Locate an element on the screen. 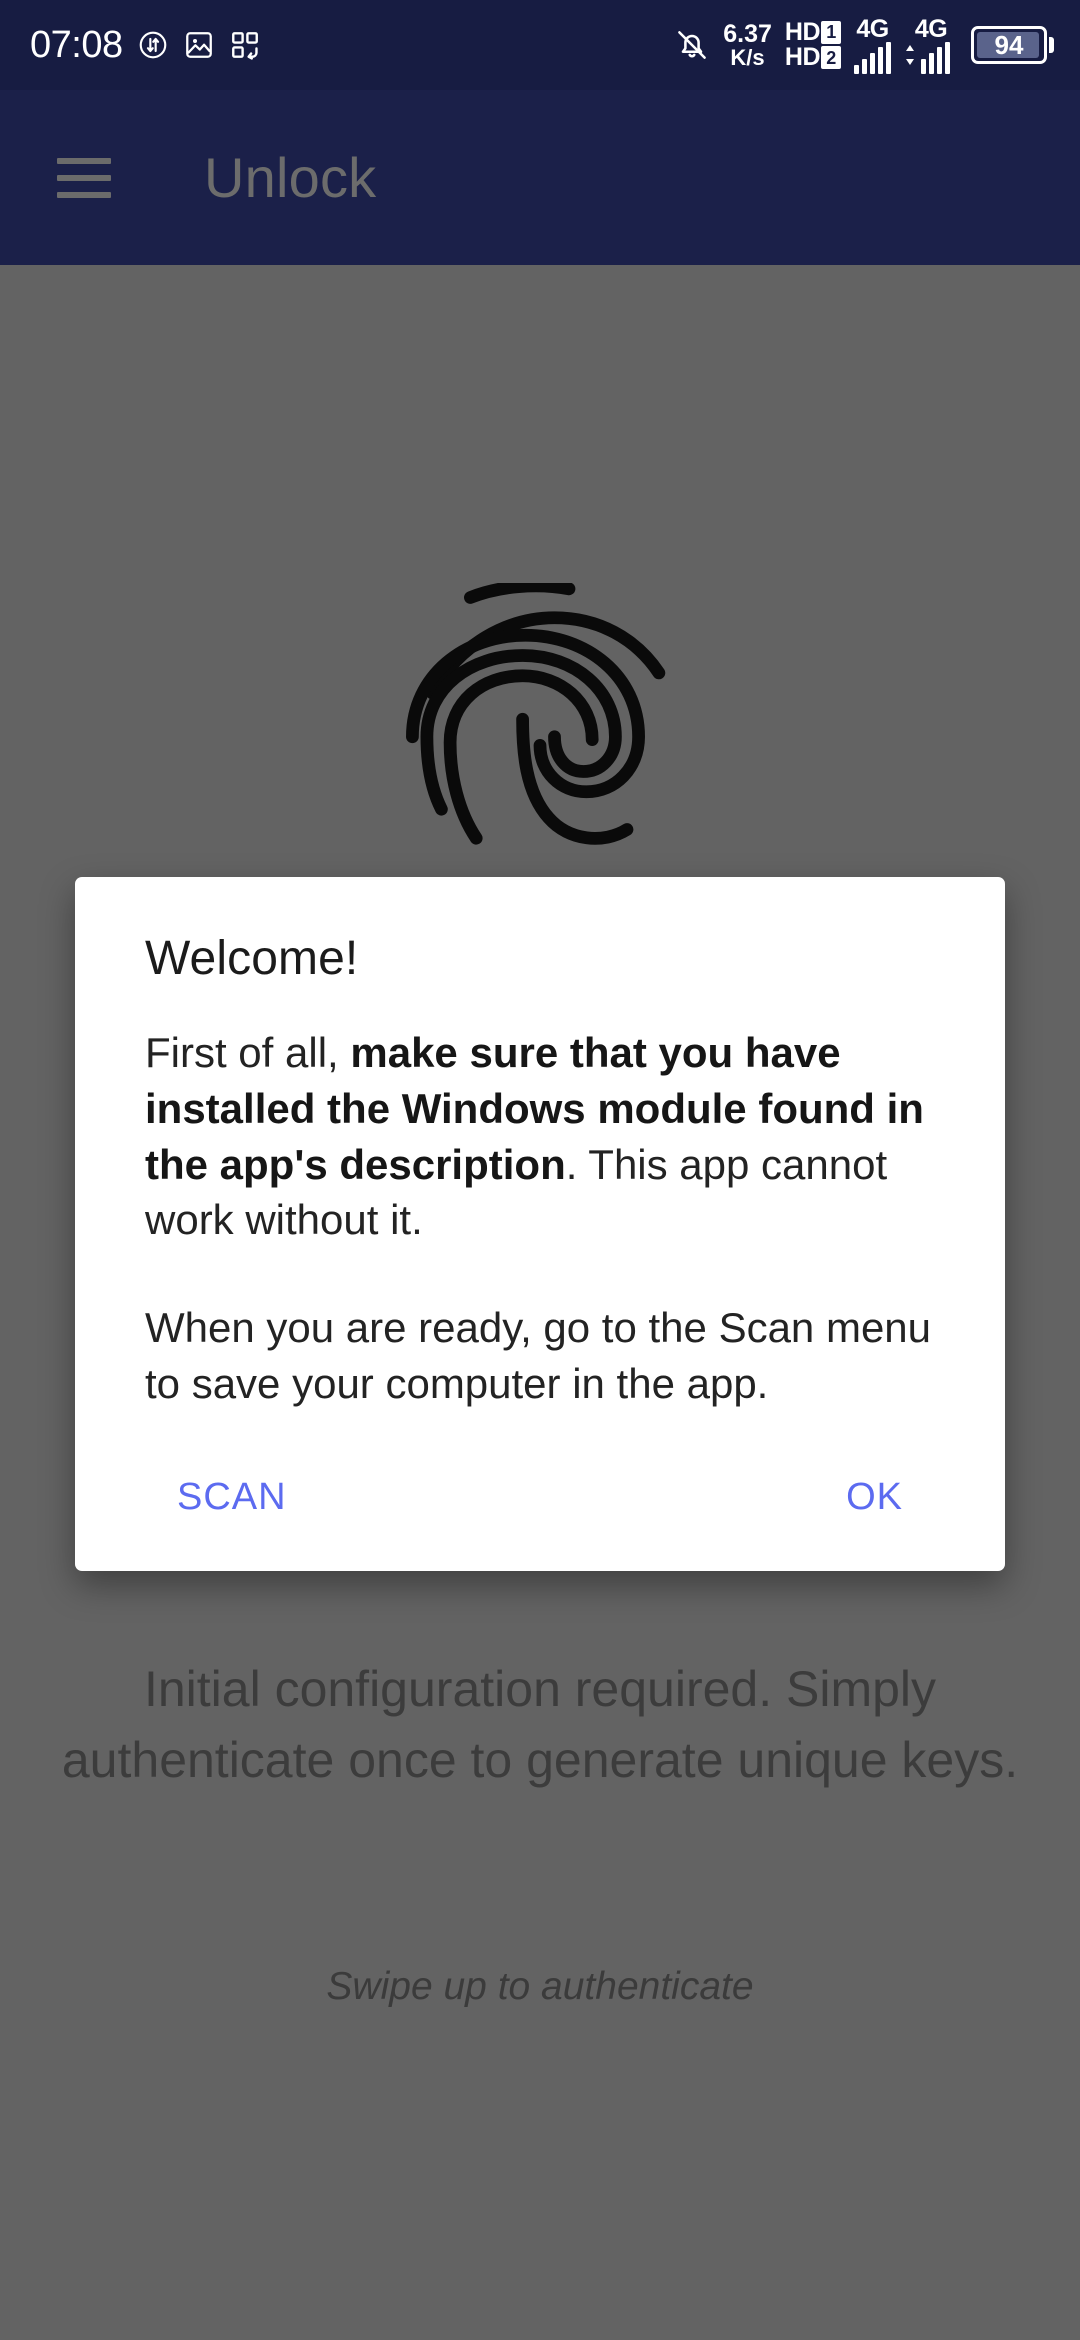  network-speed-unit: K/s is located at coordinates (747, 57).